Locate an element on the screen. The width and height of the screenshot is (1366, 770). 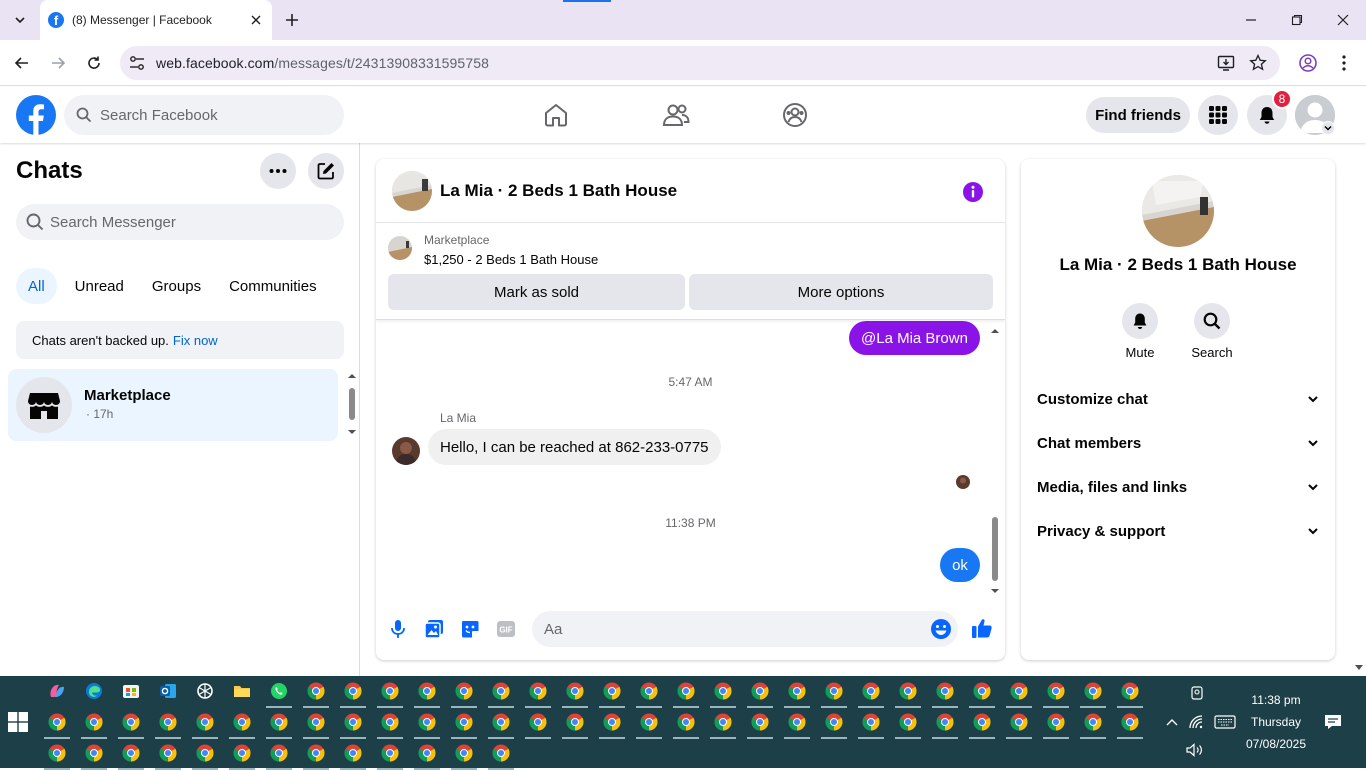
filter-unread: Unread is located at coordinates (99, 286).